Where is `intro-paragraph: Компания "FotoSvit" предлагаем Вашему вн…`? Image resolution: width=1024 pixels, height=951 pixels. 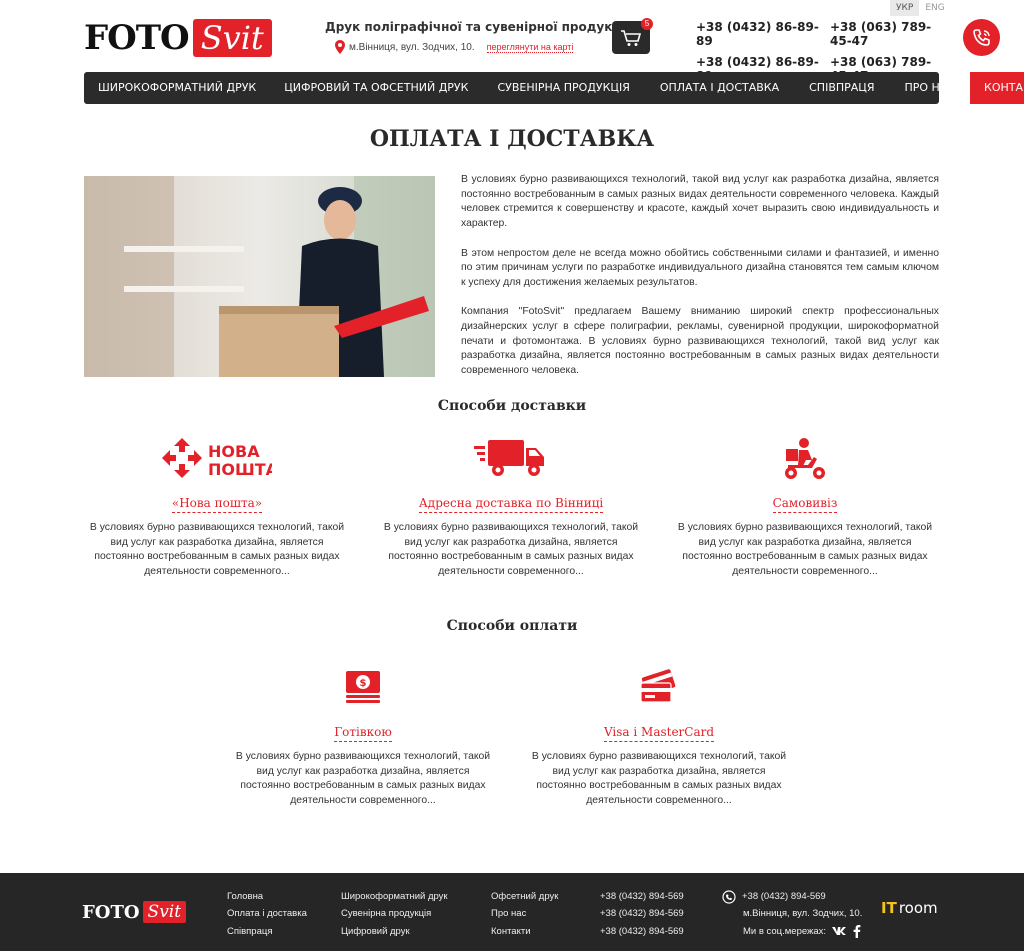 intro-paragraph: Компания "FotoSvit" предлагаем Вашему вн… is located at coordinates (700, 341).